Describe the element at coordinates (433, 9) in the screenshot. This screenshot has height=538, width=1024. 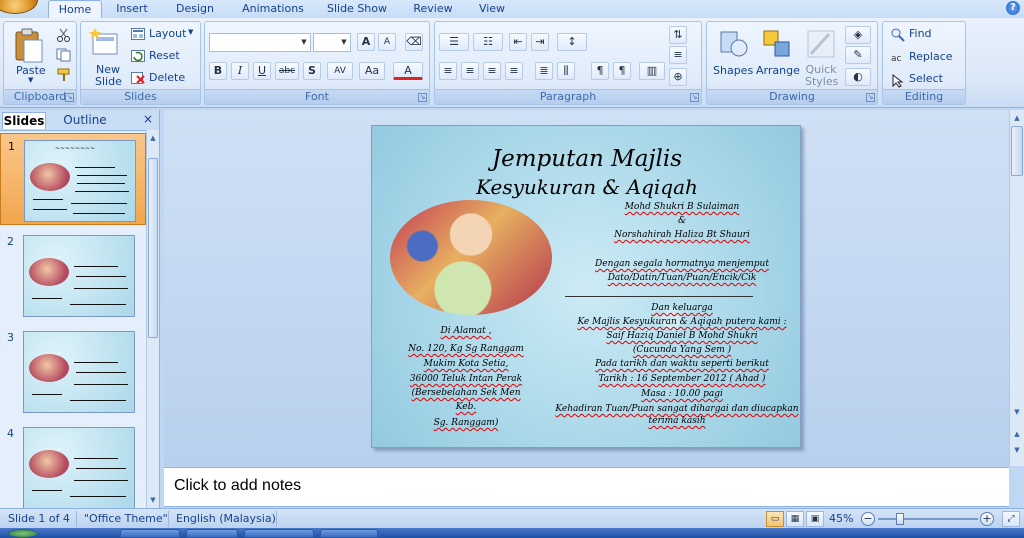
I see `tab-review: Review` at that location.